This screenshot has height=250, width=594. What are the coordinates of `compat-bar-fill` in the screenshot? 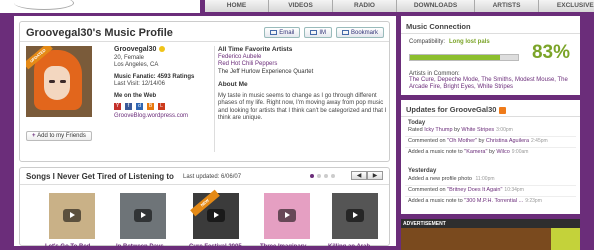 It's located at (455, 57).